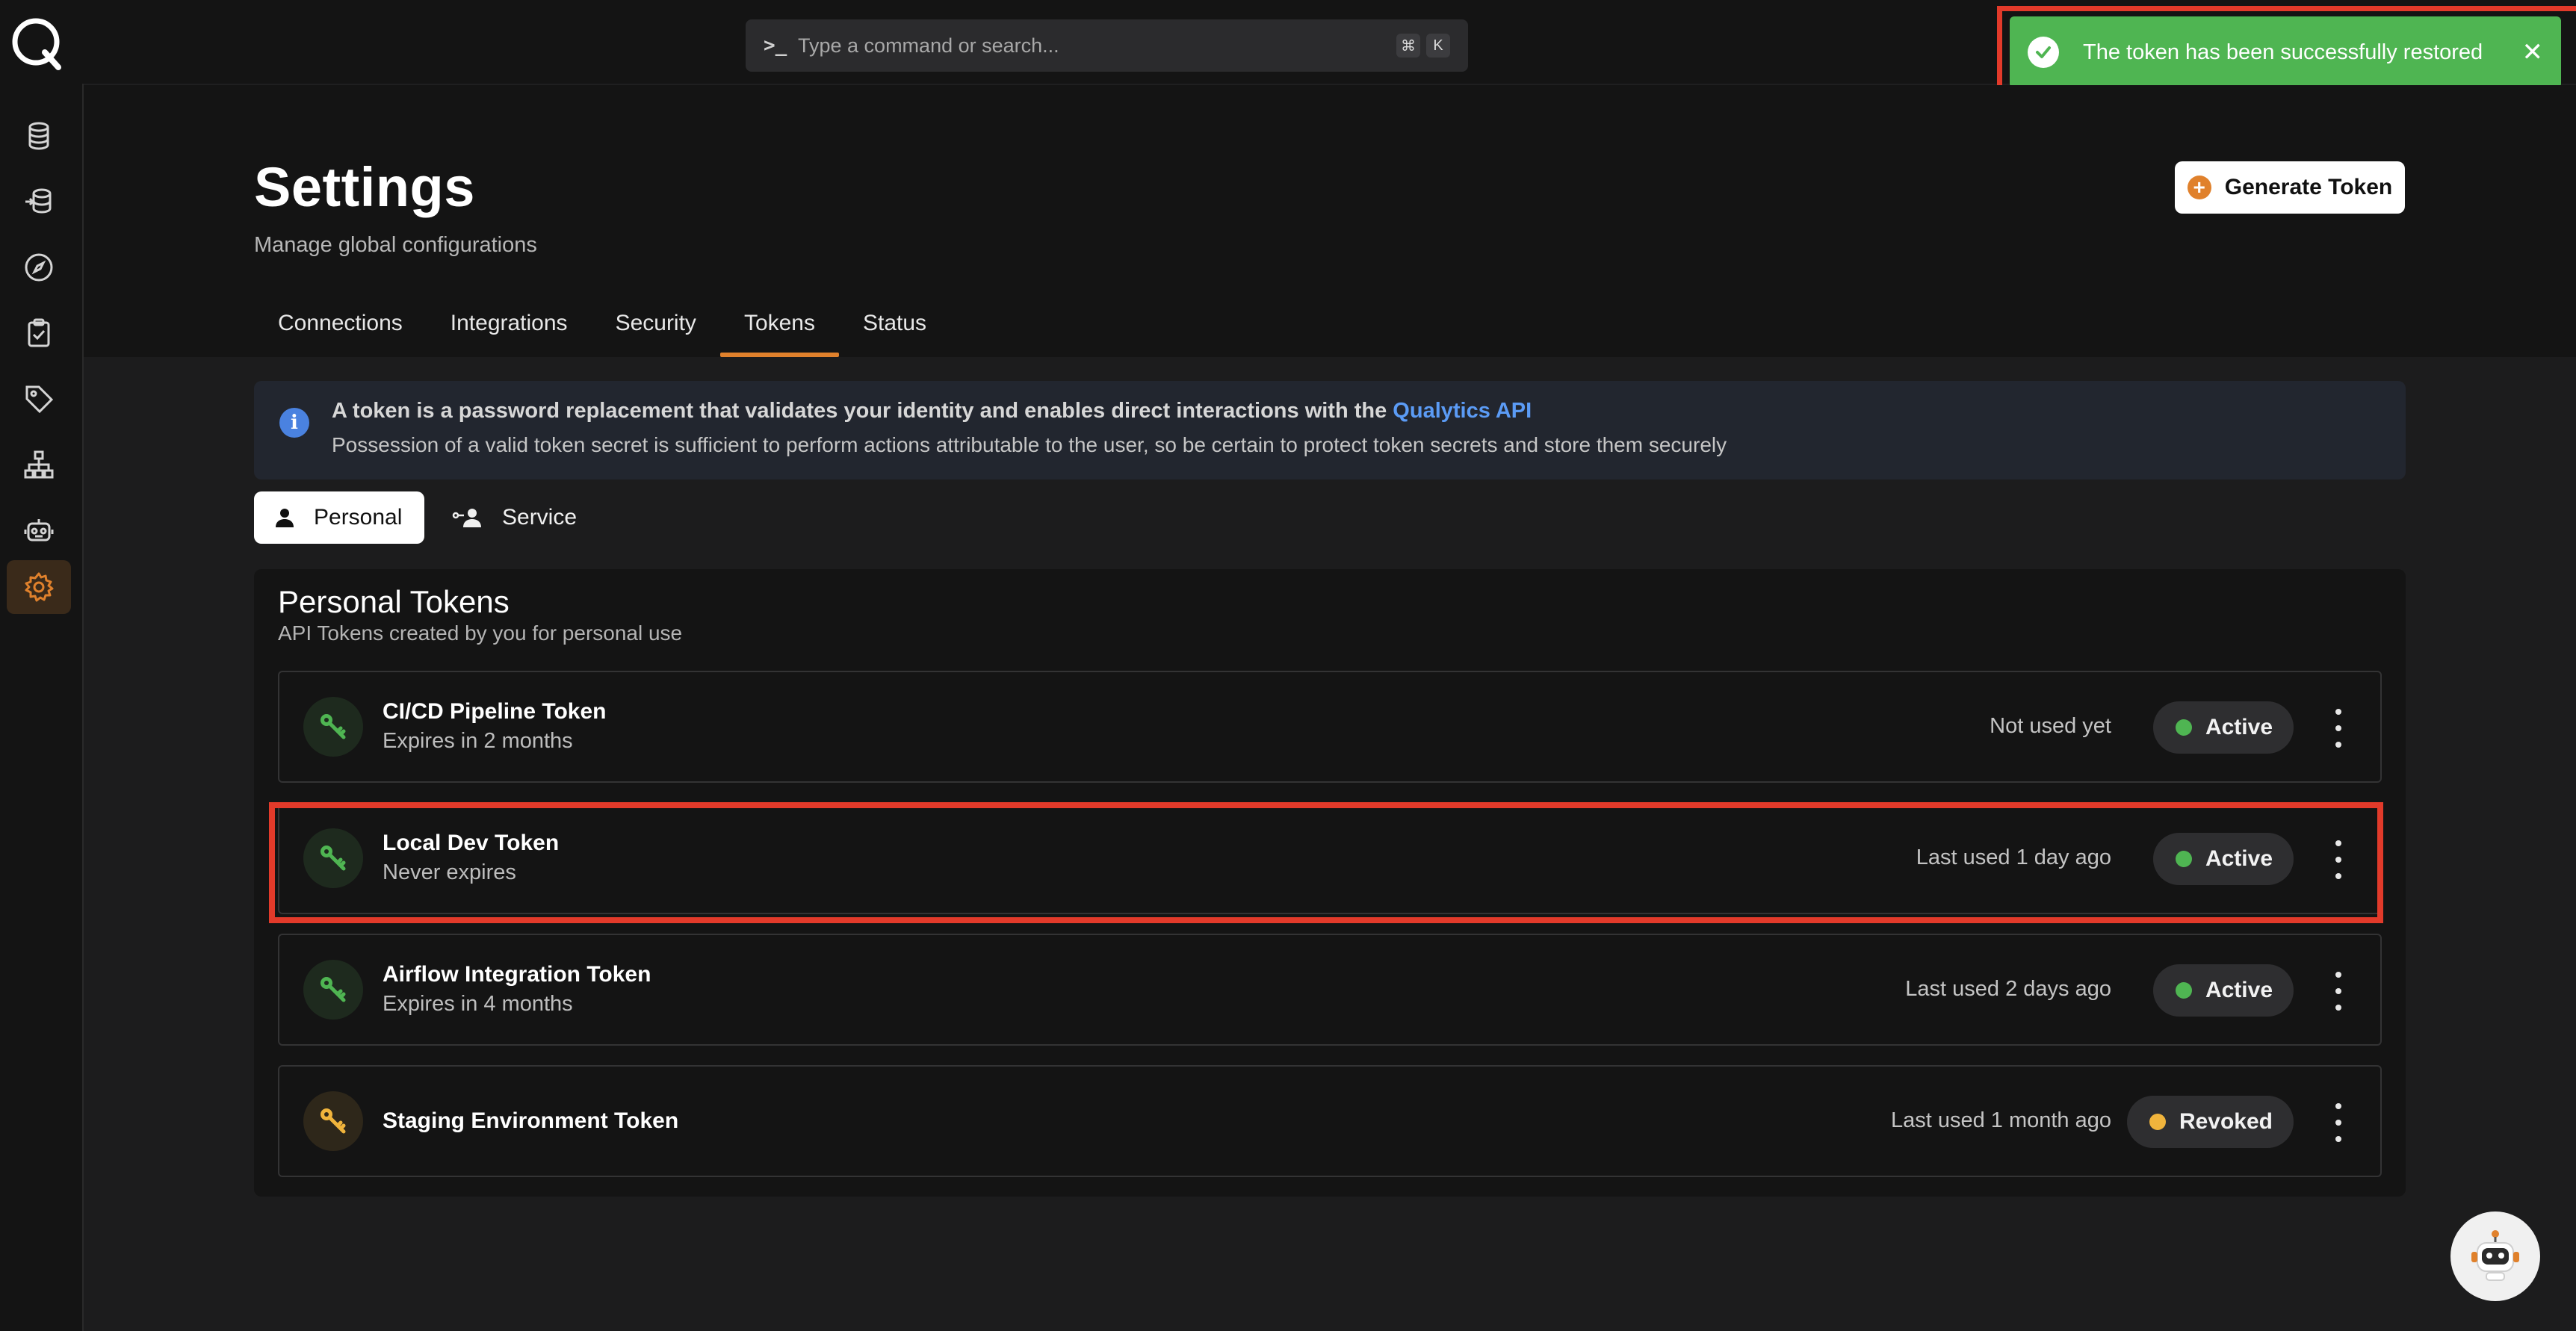  I want to click on status-label: Revoked, so click(2226, 1121).